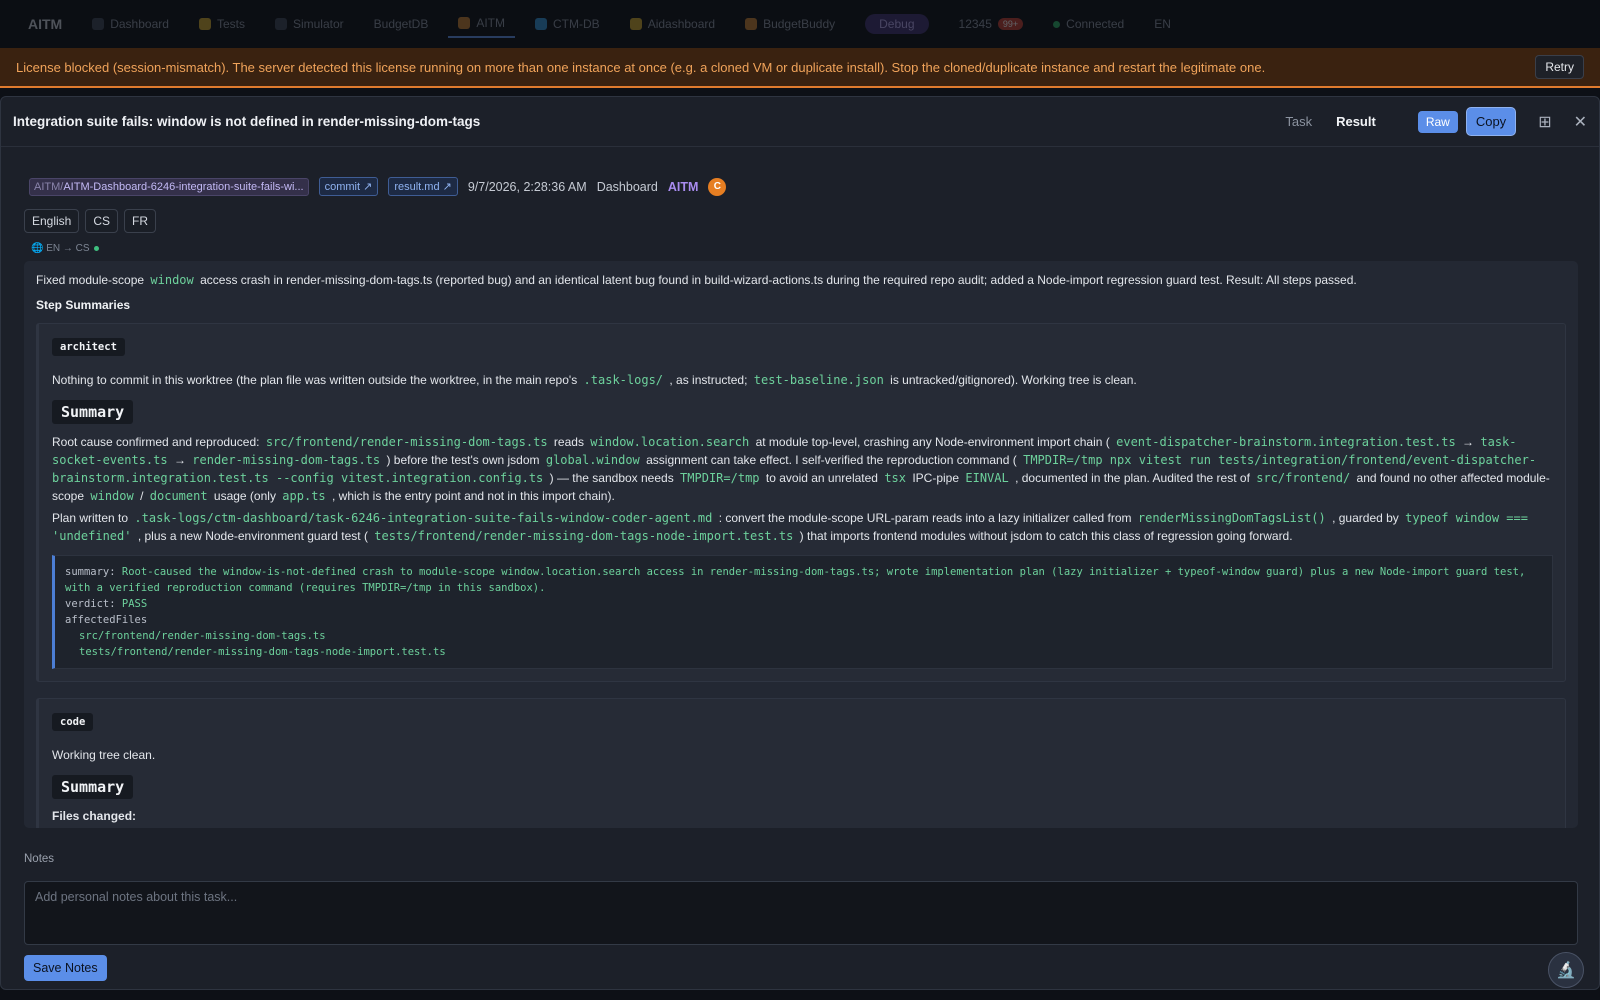  What do you see at coordinates (88, 347) in the screenshot?
I see `step-tag: architect` at bounding box center [88, 347].